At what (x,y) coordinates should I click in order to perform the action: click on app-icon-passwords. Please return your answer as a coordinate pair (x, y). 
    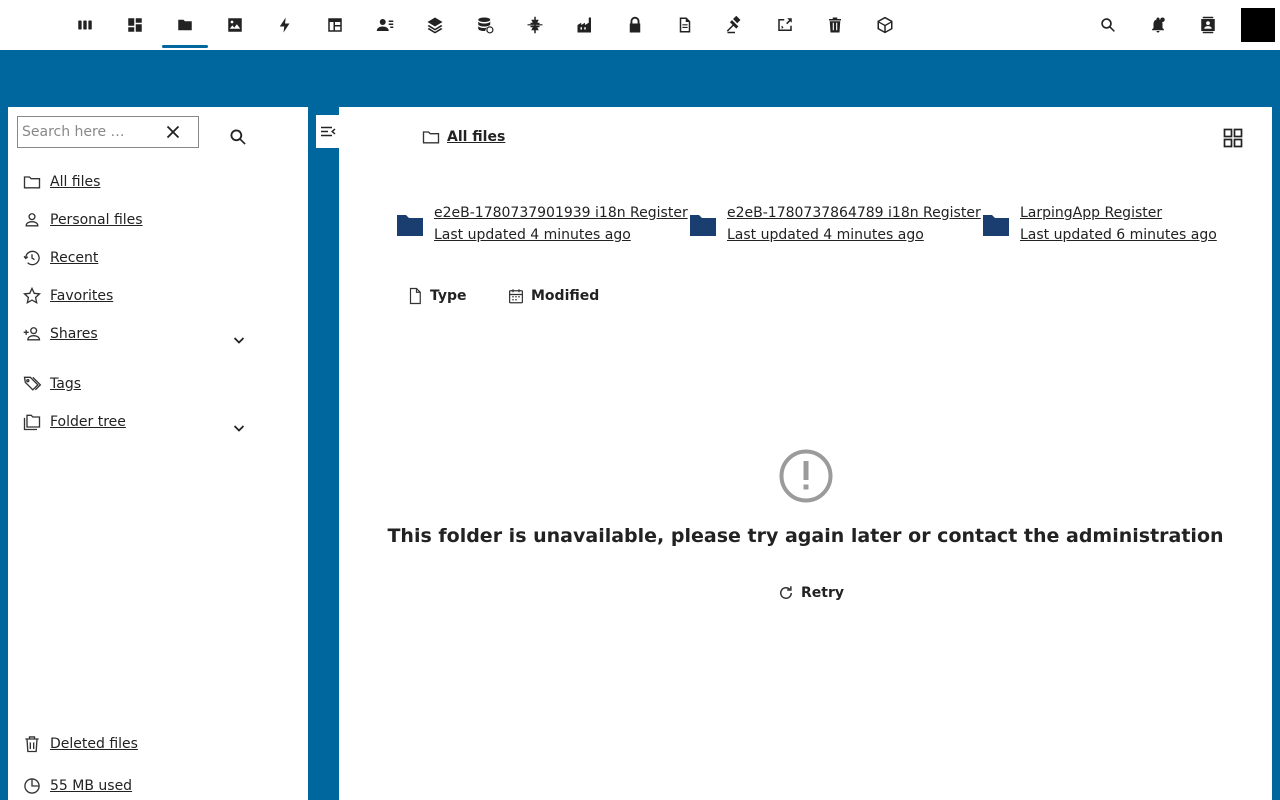
    Looking at the image, I should click on (635, 25).